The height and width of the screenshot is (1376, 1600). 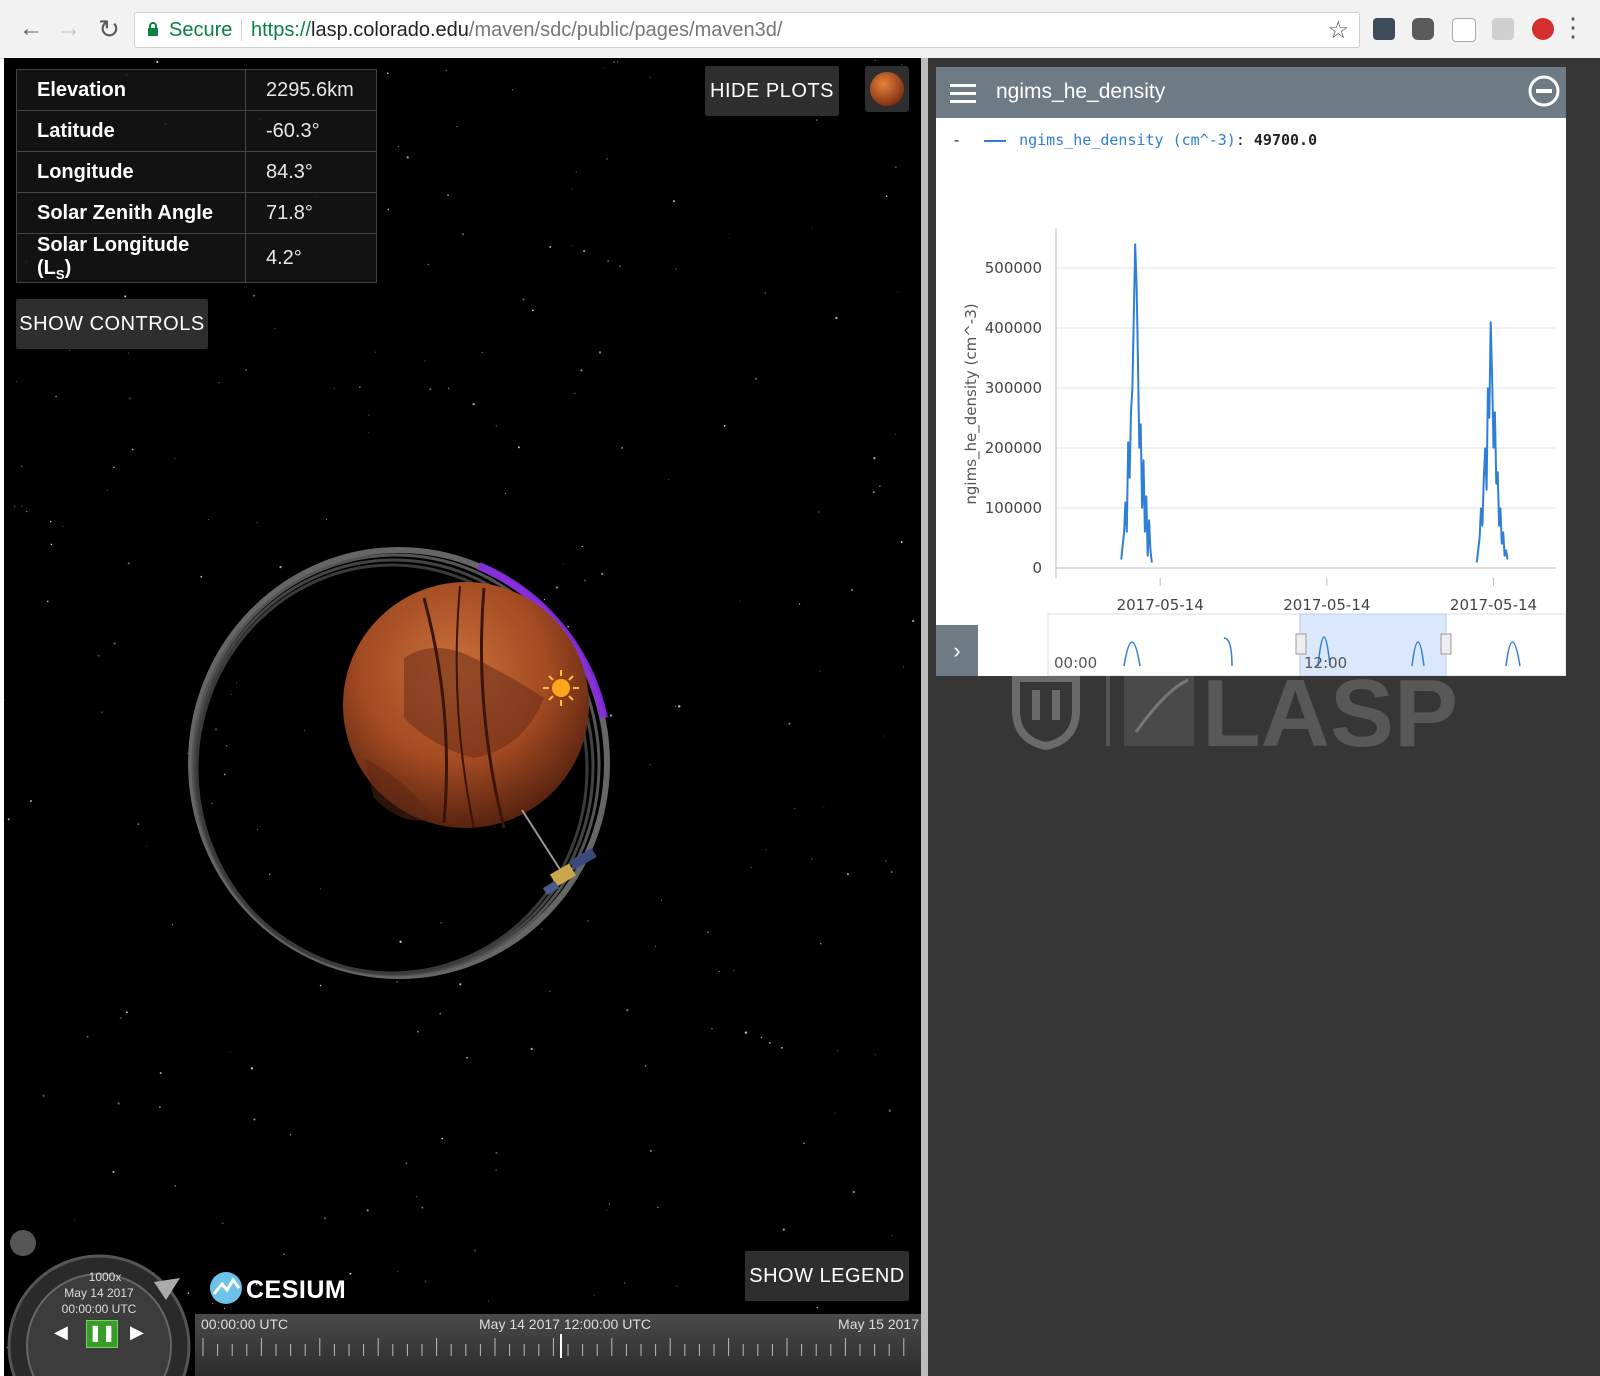 What do you see at coordinates (541, 840) in the screenshot?
I see `spacecraft-nadir-line` at bounding box center [541, 840].